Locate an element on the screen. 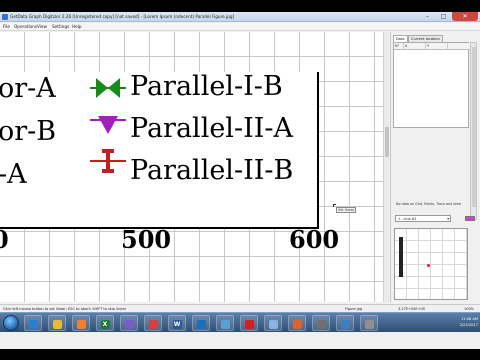  data-table: N° X Y is located at coordinates (431, 85).